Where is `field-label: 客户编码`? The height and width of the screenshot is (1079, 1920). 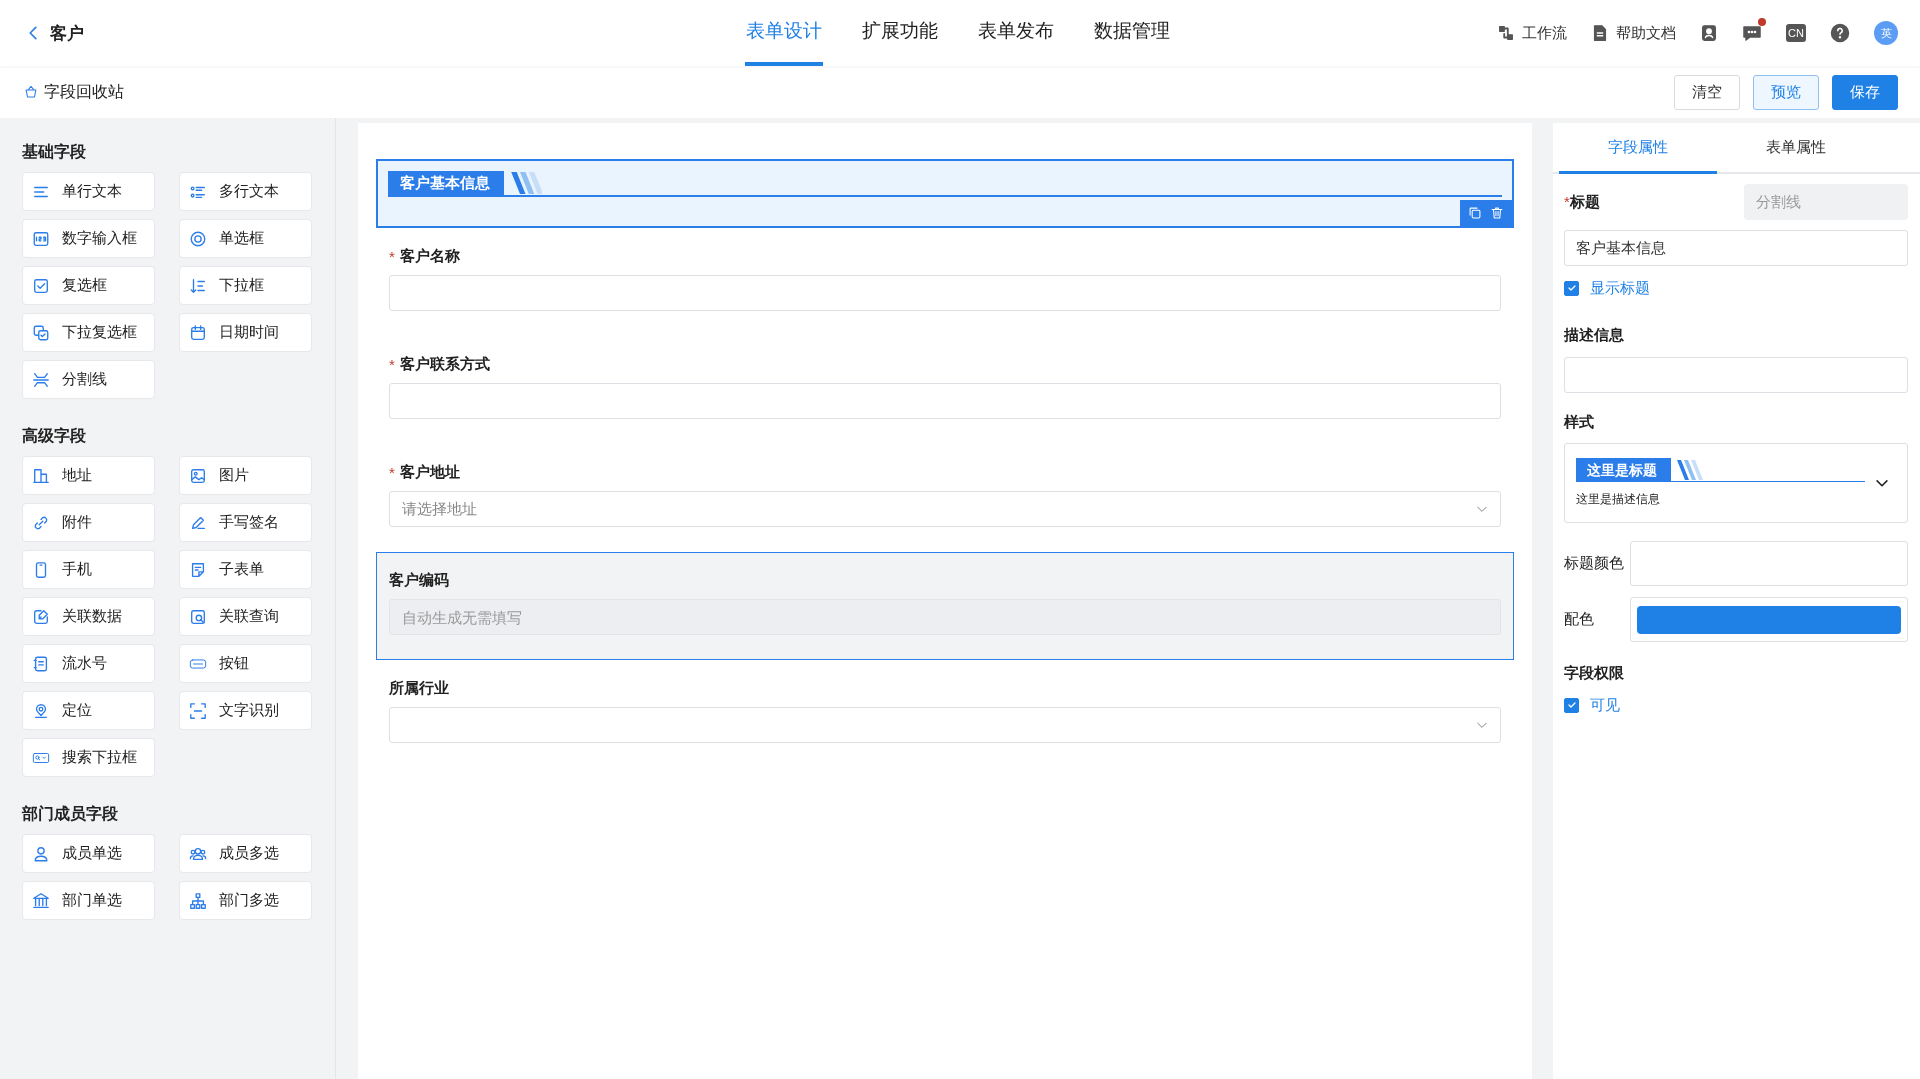 field-label: 客户编码 is located at coordinates (419, 580).